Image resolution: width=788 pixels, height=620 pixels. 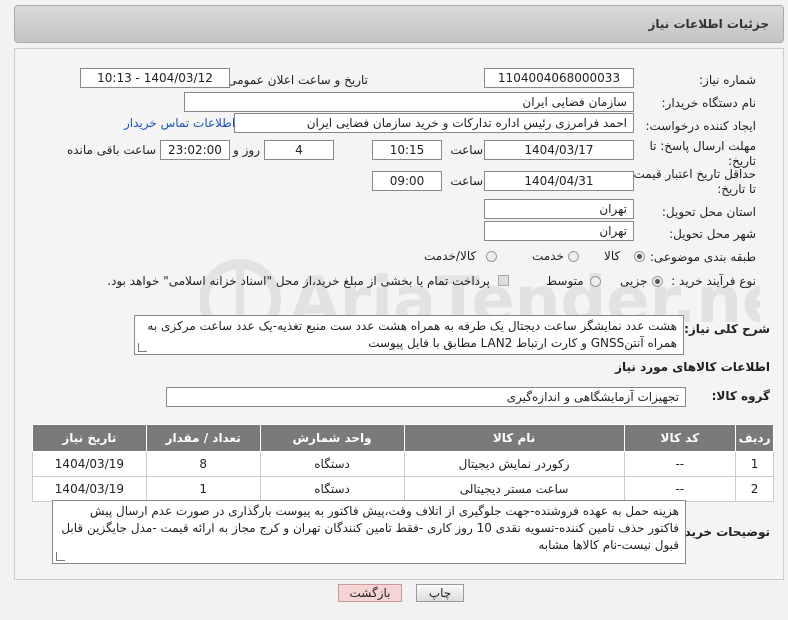 What do you see at coordinates (657, 281) in the screenshot?
I see `process-radio-minor` at bounding box center [657, 281].